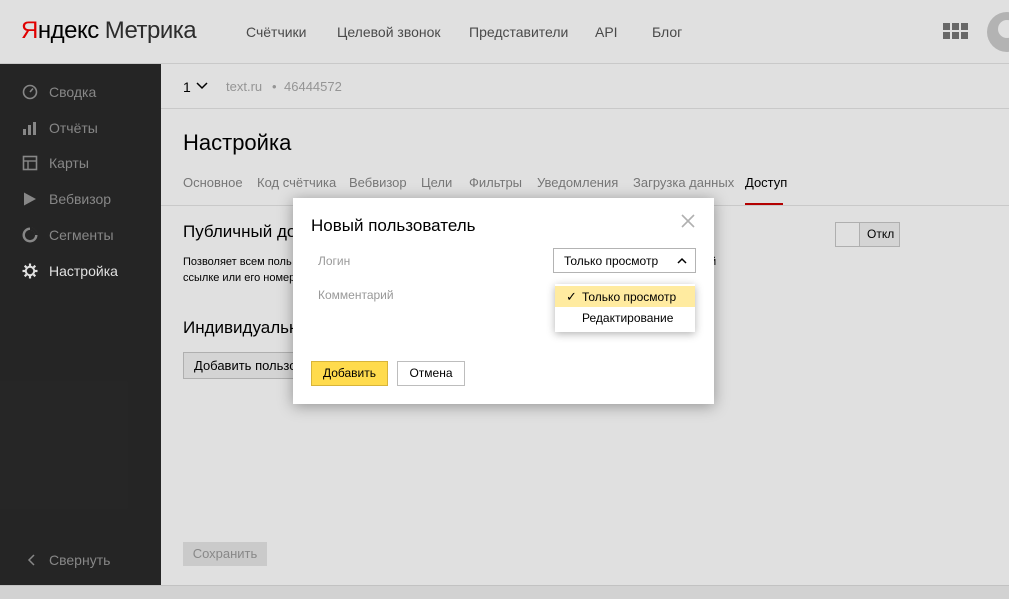  Describe the element at coordinates (611, 261) in the screenshot. I see `access-select-value: Только просмотр` at that location.